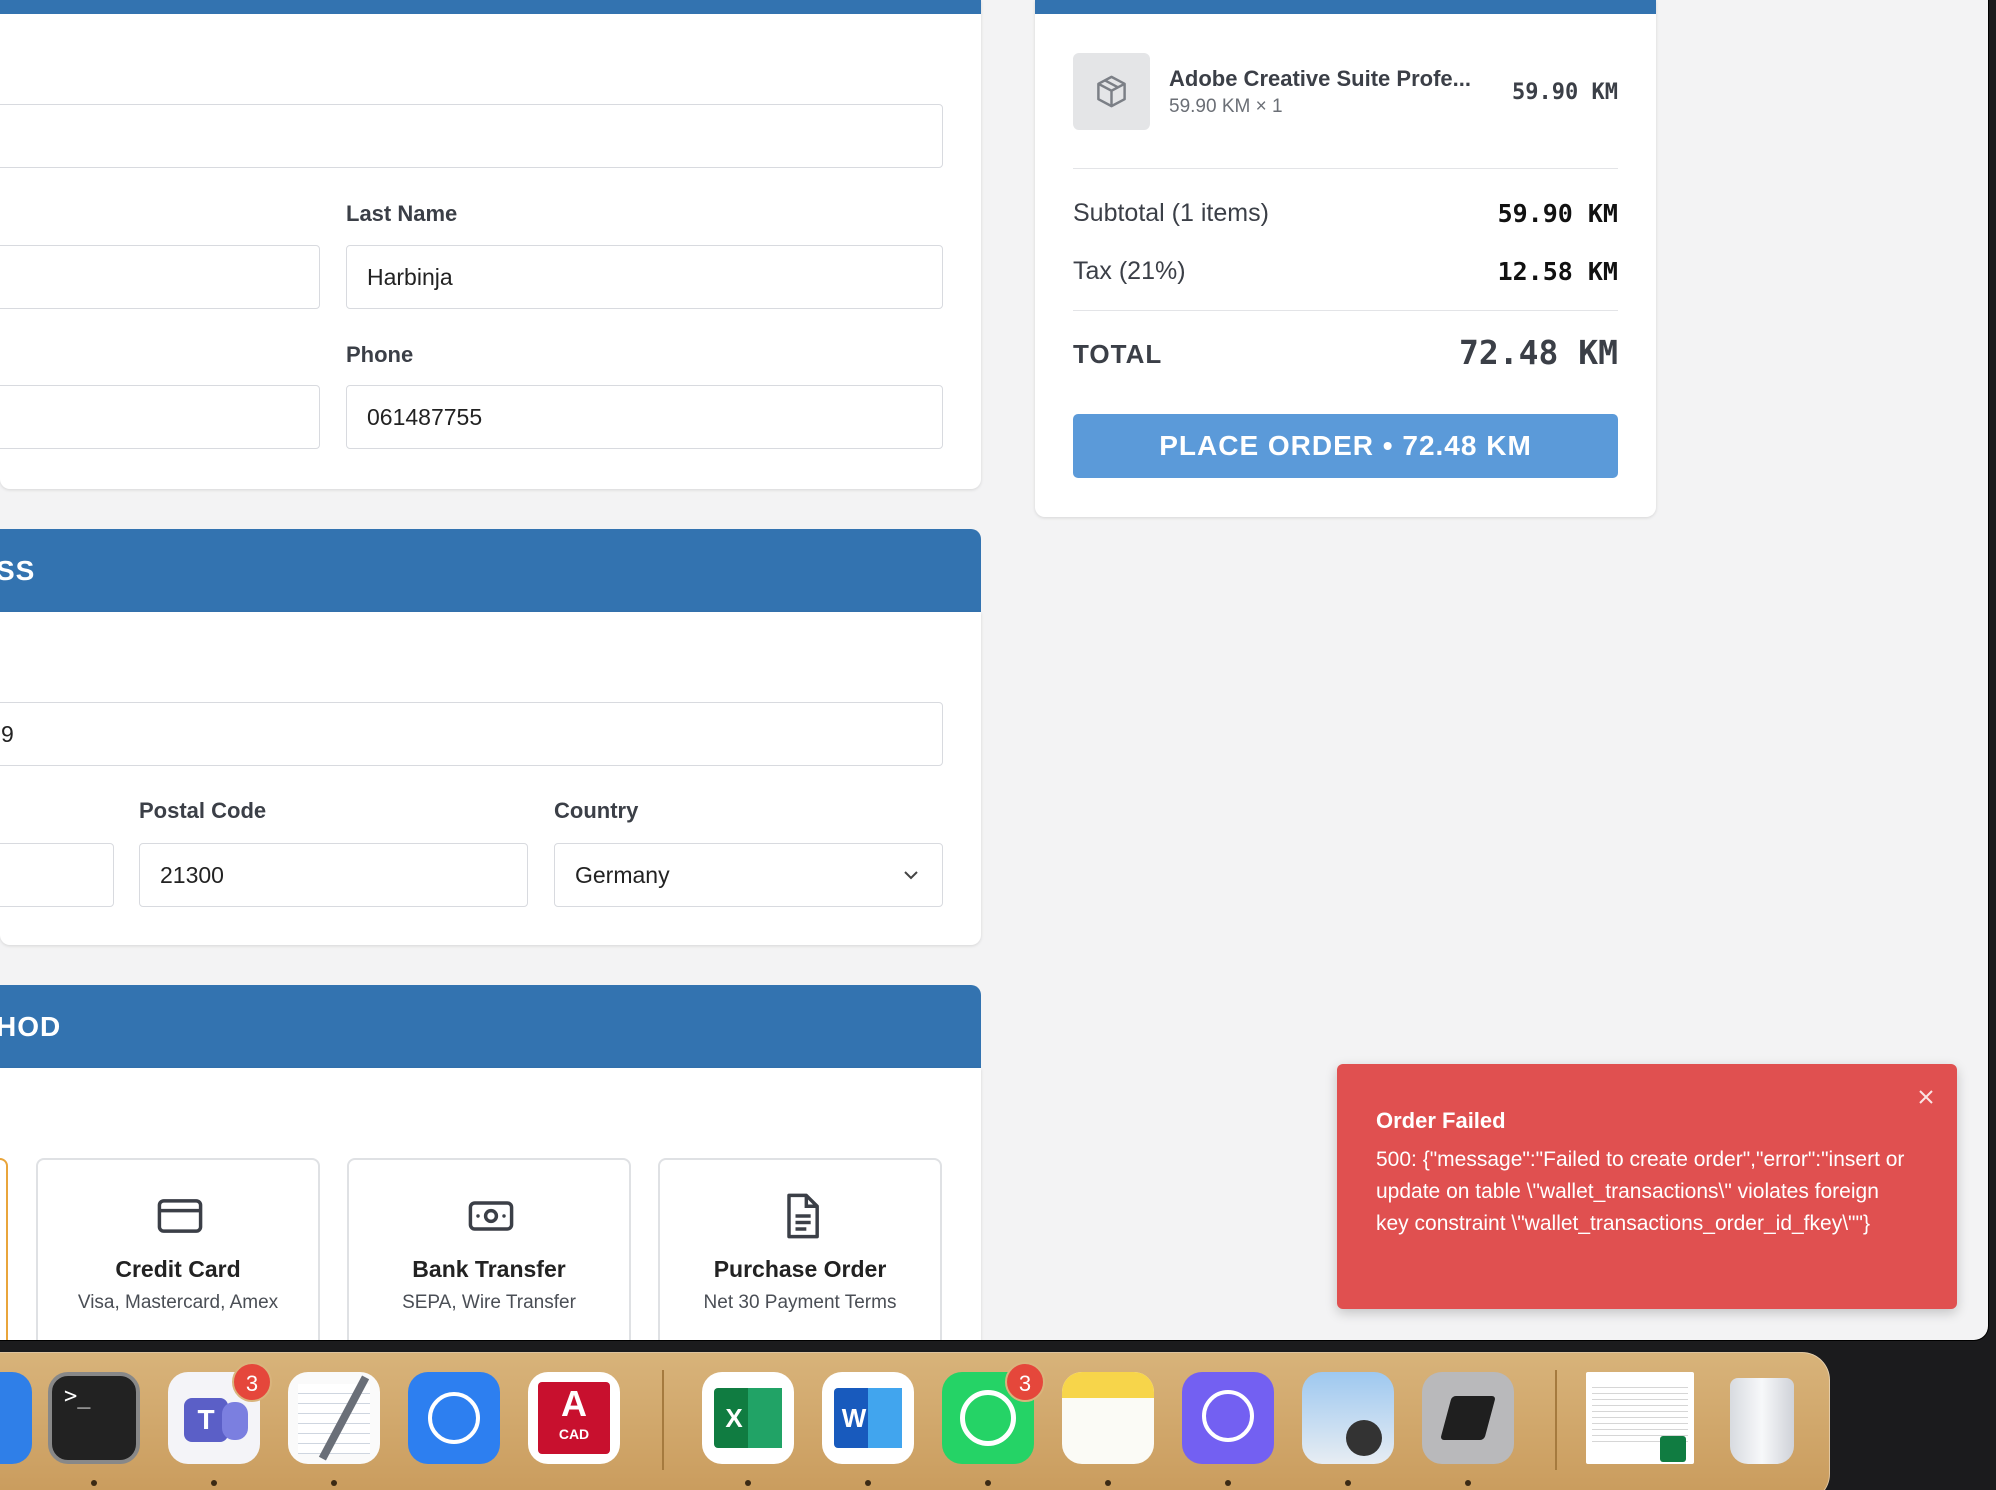 This screenshot has height=1490, width=1996. Describe the element at coordinates (1118, 354) in the screenshot. I see `total-label: TOTAL` at that location.